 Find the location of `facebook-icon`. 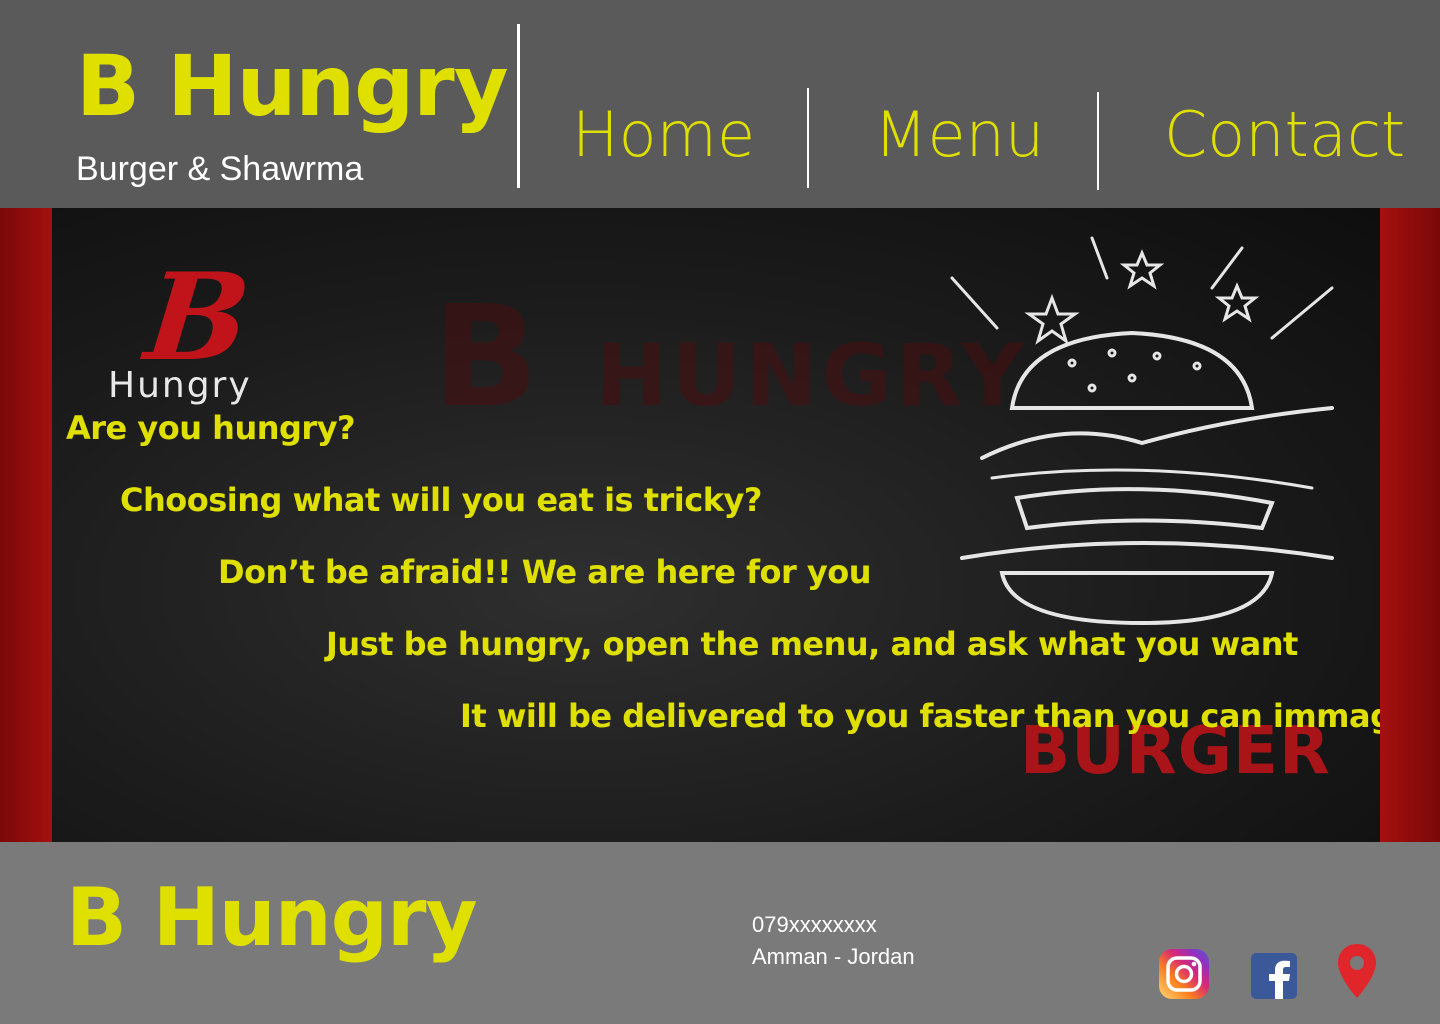

facebook-icon is located at coordinates (1274, 976).